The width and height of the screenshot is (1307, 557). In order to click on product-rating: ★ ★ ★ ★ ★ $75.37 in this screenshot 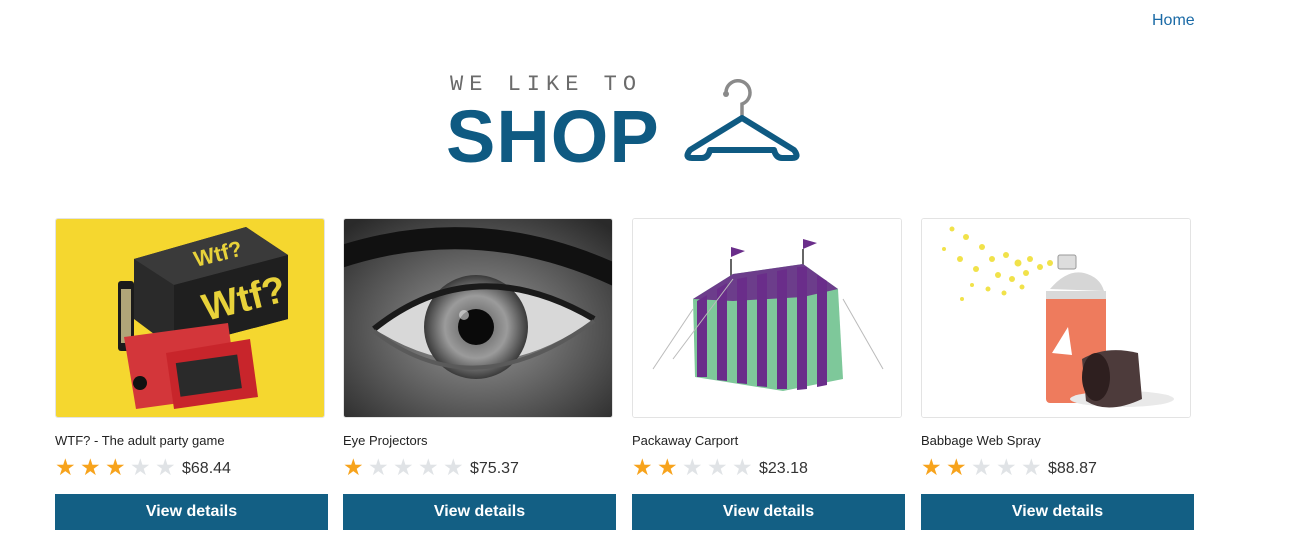, I will do `click(479, 467)`.